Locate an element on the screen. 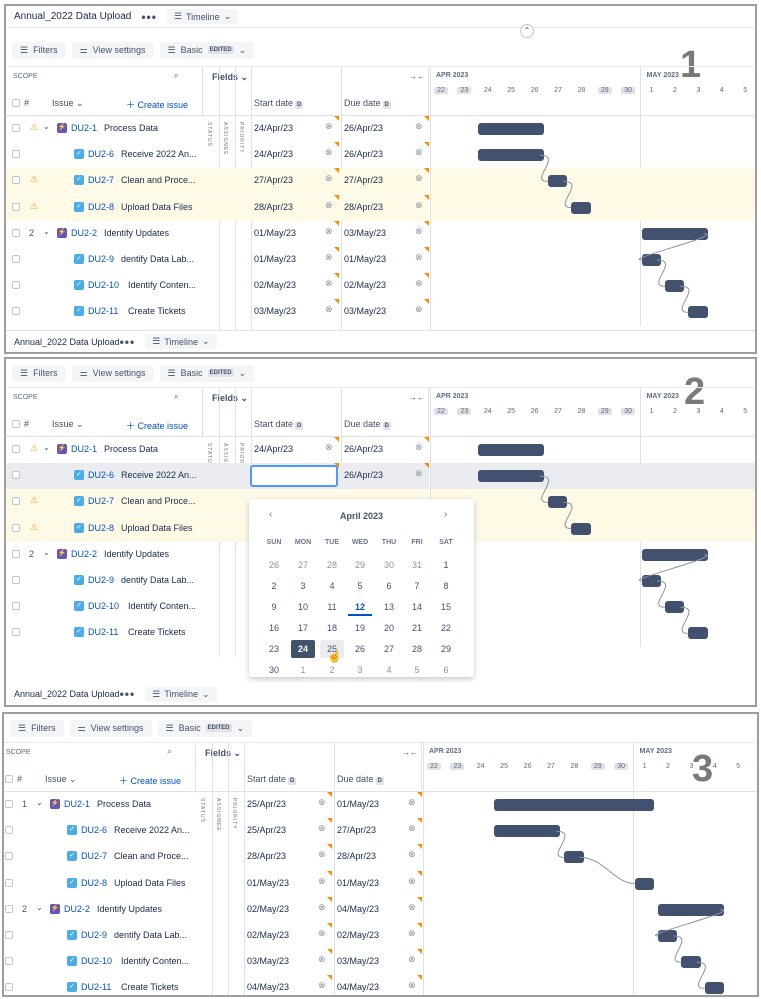  due-date-value: 28/Apr/23 is located at coordinates (363, 207).